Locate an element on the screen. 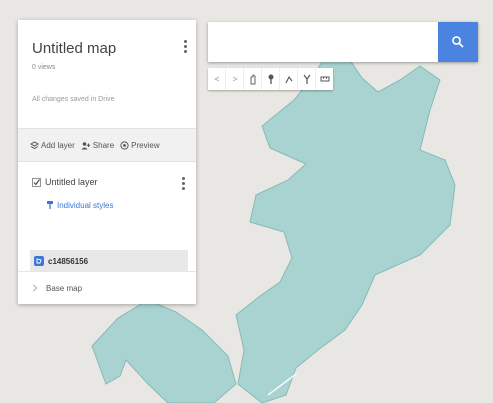 The height and width of the screenshot is (403, 493). directions-icon is located at coordinates (306, 79).